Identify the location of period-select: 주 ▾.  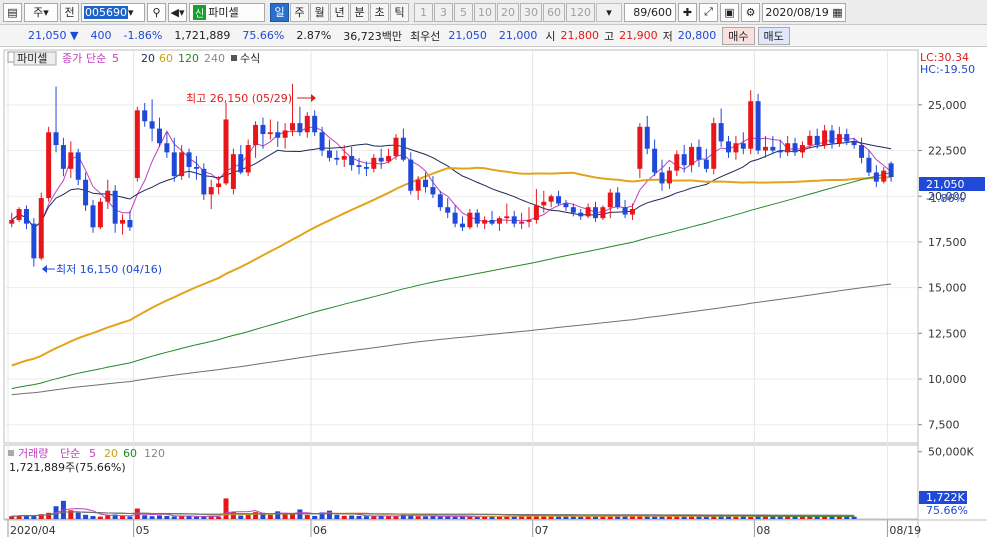
(41, 12).